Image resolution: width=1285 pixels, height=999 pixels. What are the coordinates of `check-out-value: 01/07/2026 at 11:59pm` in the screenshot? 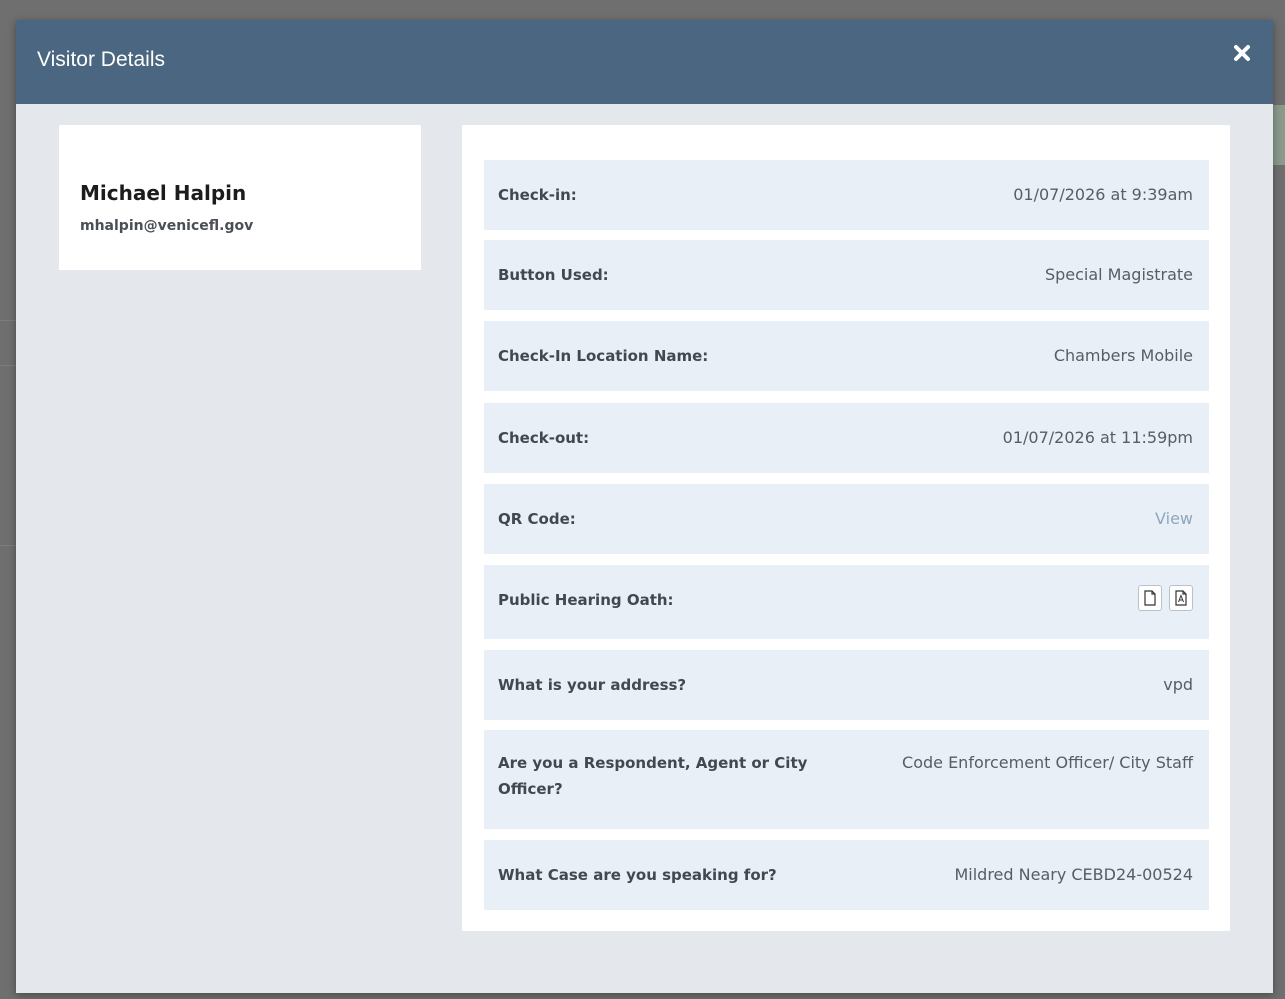 It's located at (1097, 437).